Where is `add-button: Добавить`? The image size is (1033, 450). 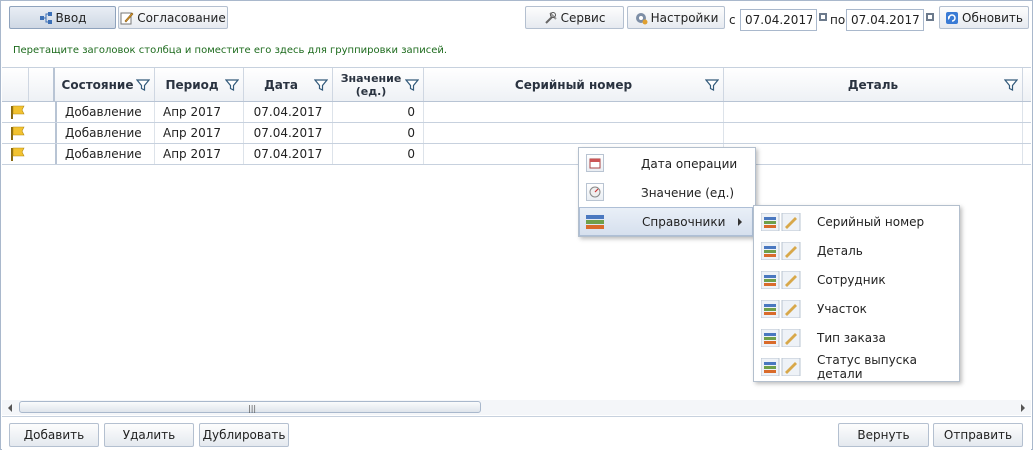 add-button: Добавить is located at coordinates (54, 435).